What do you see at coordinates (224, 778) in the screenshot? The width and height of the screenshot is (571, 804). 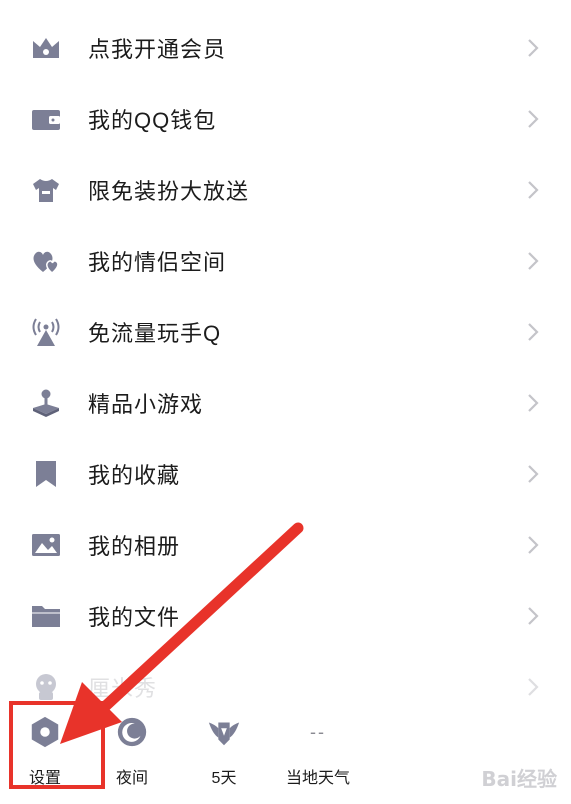 I see `days-label: 5天` at bounding box center [224, 778].